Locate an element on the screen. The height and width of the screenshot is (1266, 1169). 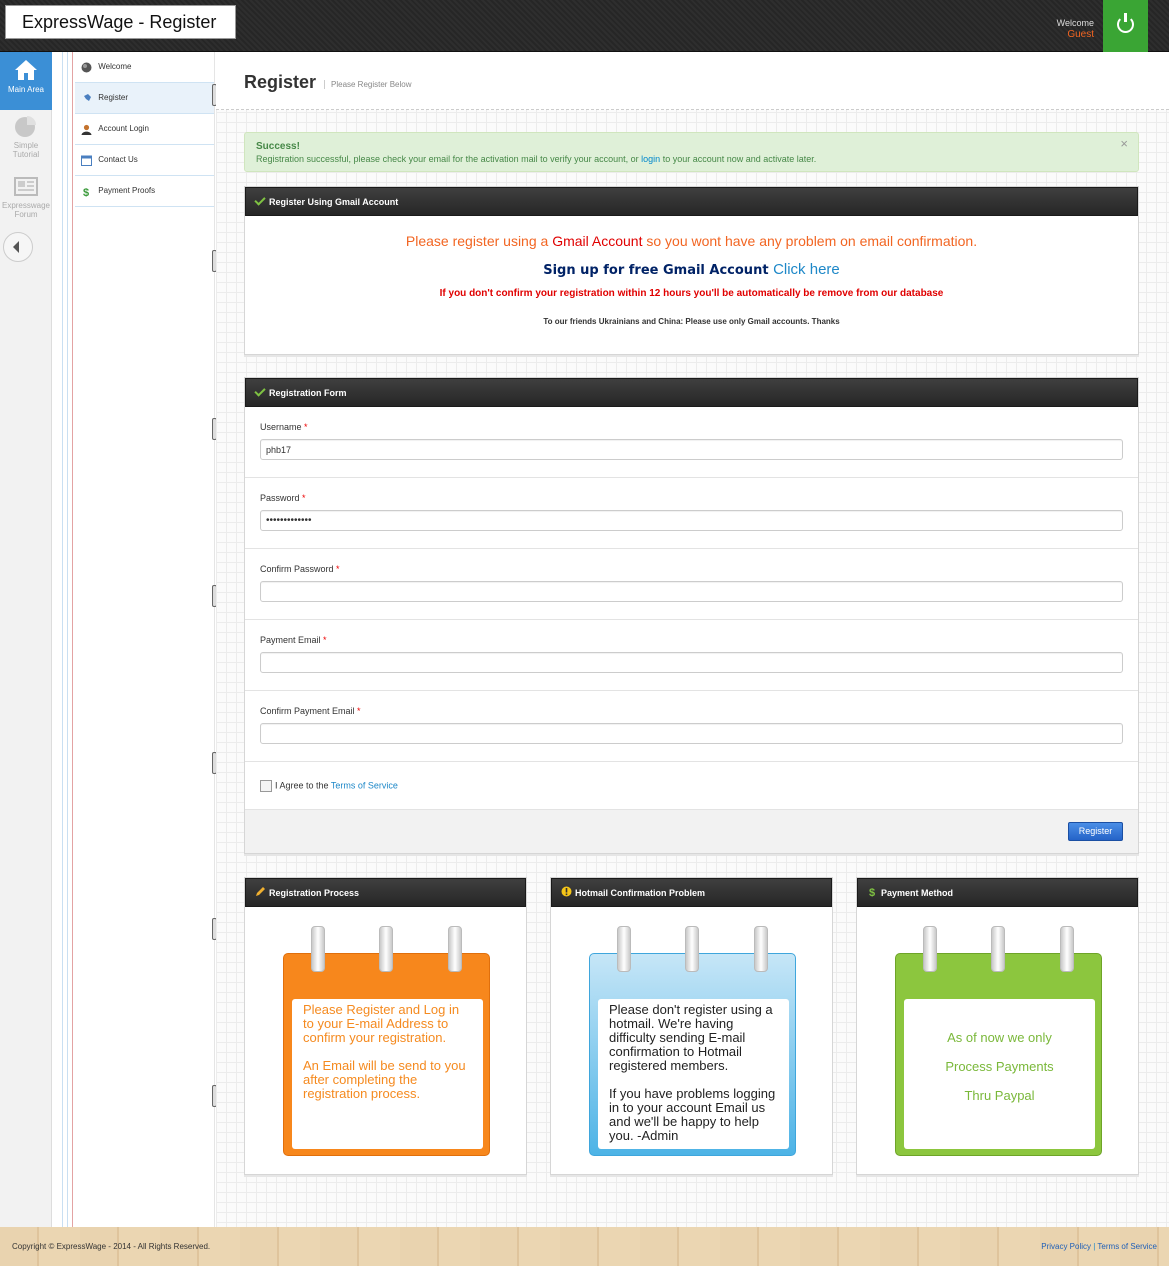
rail-item-main-area: Main Area is located at coordinates (26, 81).